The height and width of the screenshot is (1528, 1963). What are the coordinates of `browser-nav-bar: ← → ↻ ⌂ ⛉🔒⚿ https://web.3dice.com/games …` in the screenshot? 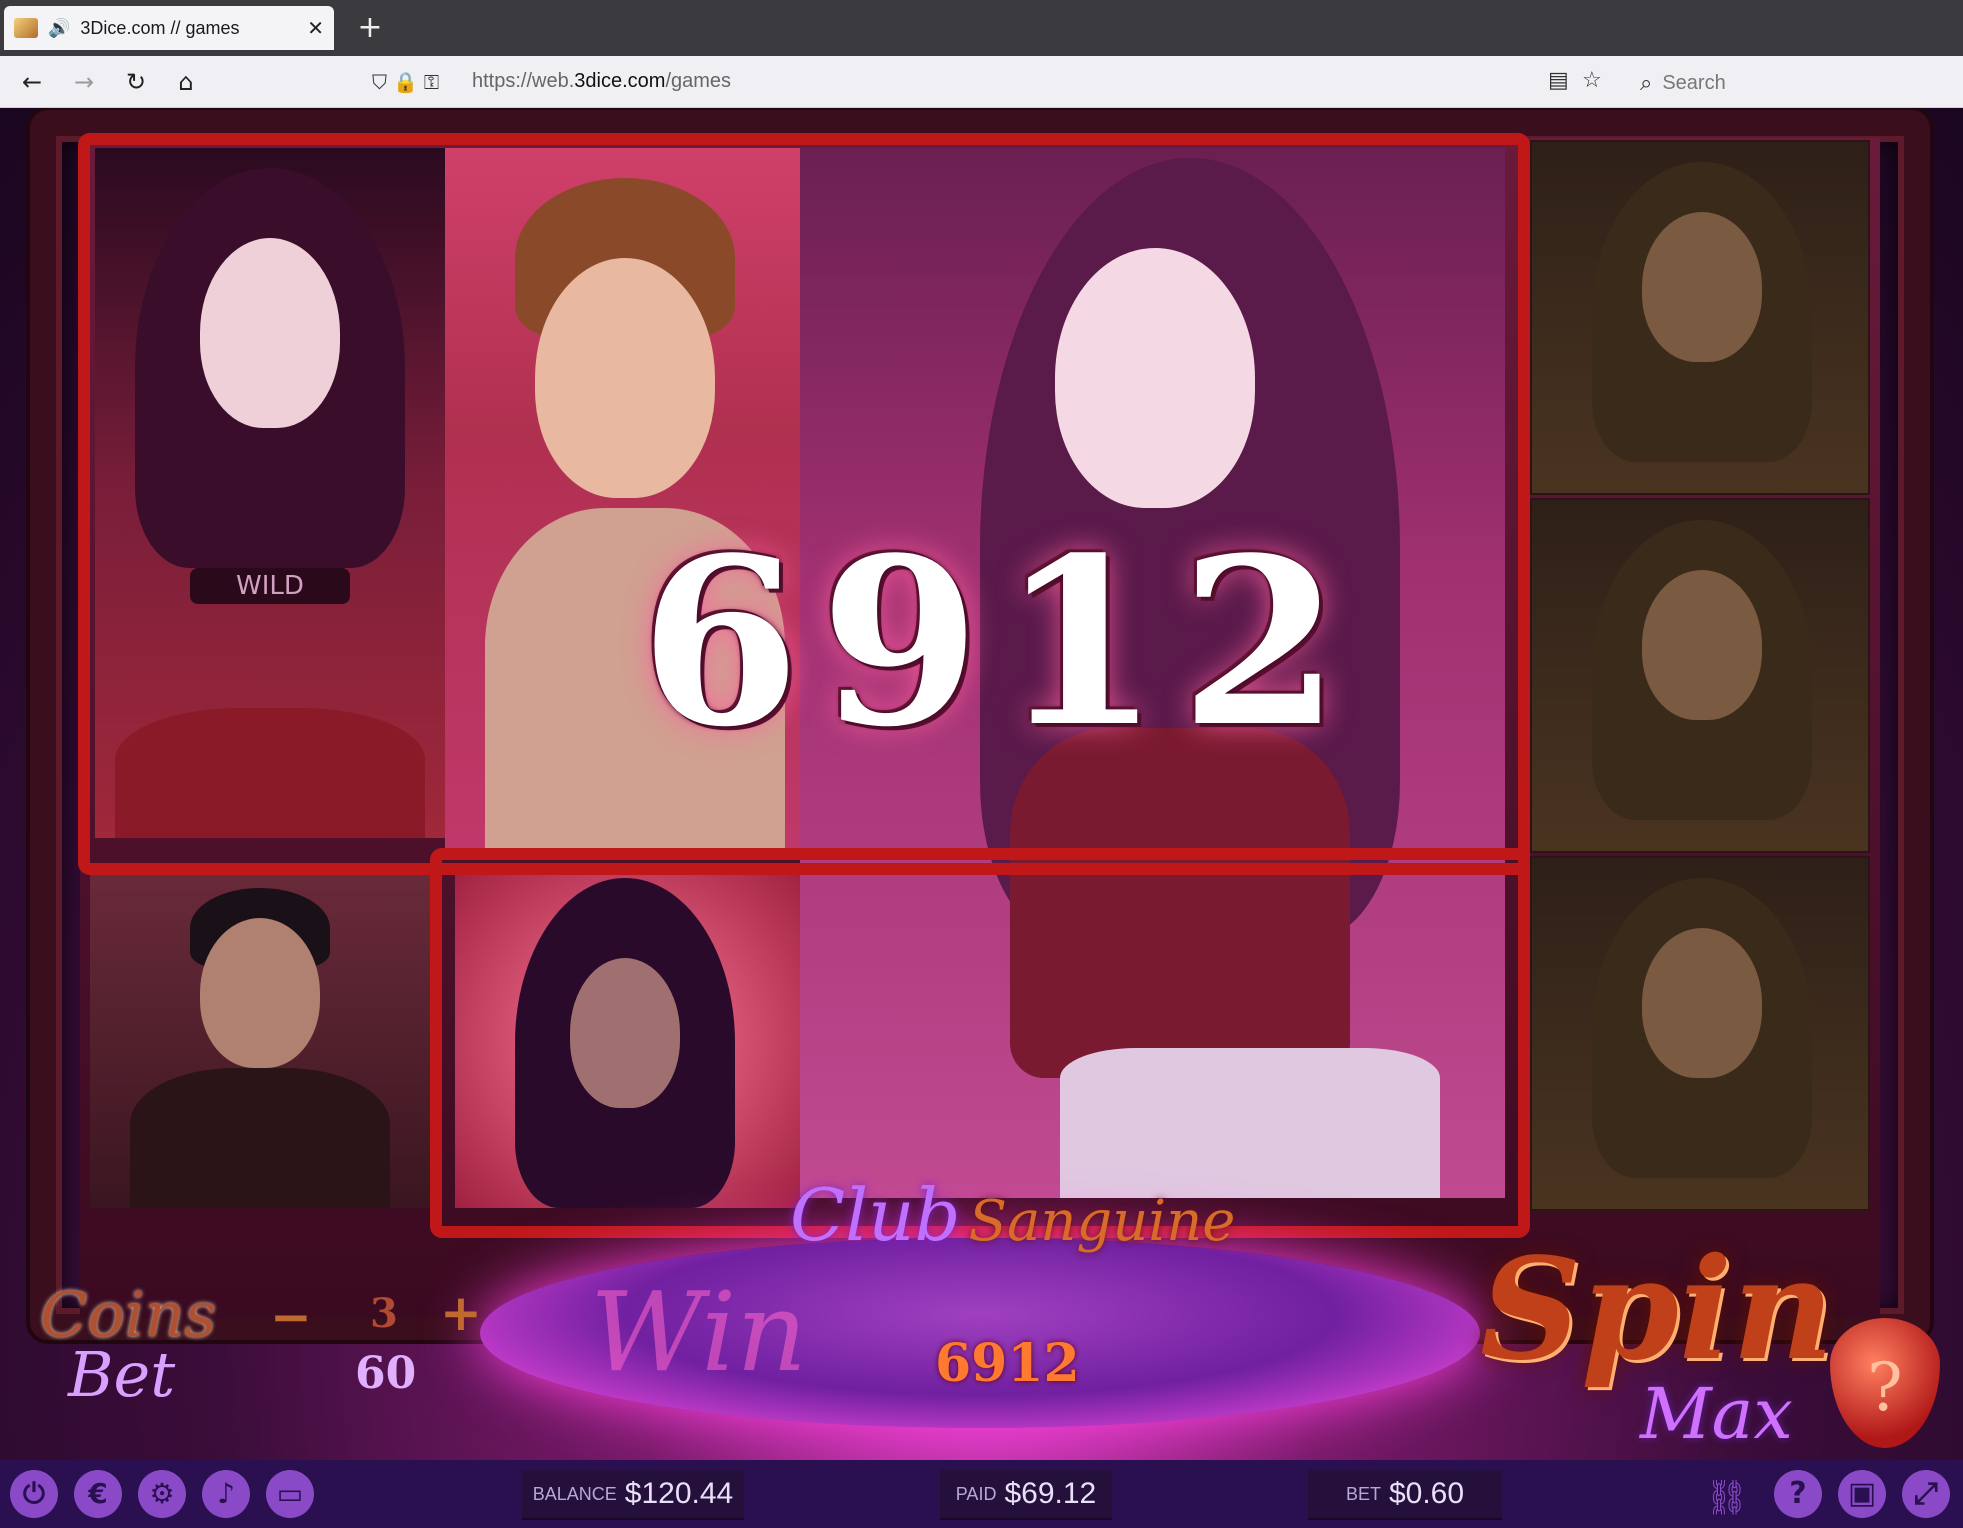 It's located at (981, 82).